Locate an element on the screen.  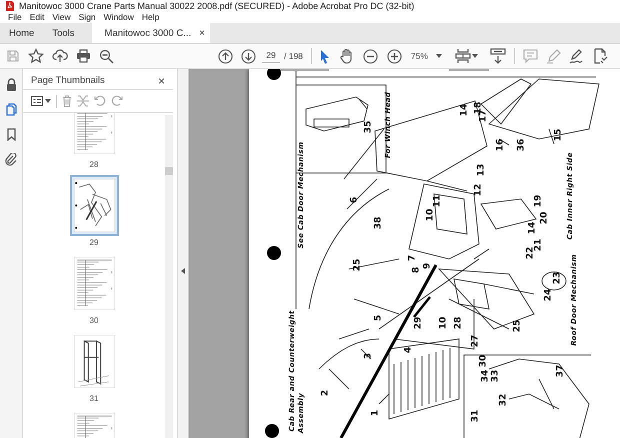
pen-sign-icon is located at coordinates (576, 56).